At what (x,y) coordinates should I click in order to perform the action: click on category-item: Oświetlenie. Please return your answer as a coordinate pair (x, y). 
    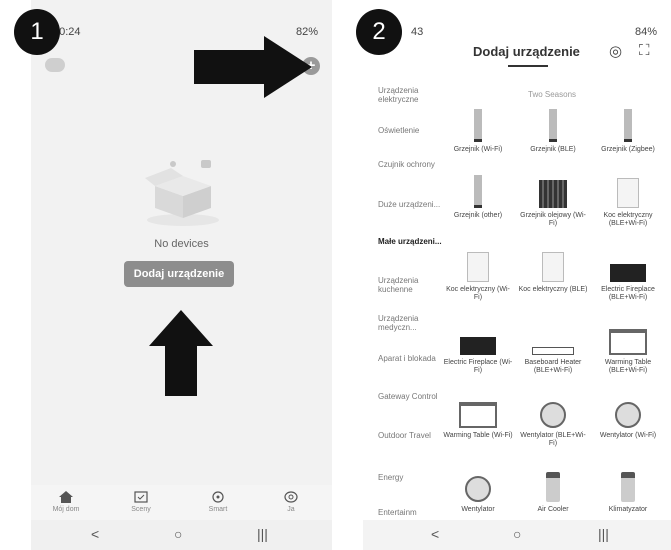
    Looking at the image, I should click on (413, 130).